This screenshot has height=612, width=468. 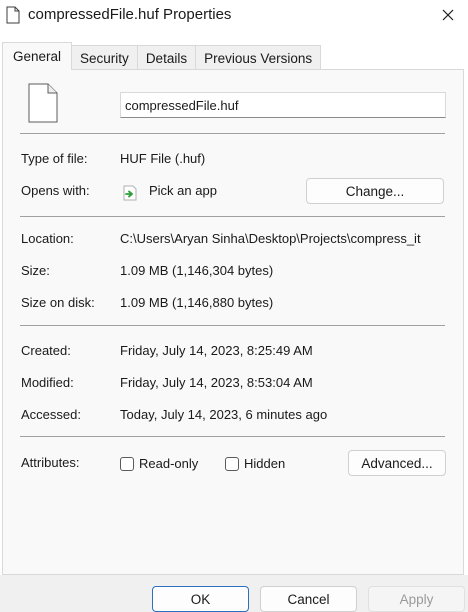 What do you see at coordinates (37, 56) in the screenshot?
I see `tab-general: General` at bounding box center [37, 56].